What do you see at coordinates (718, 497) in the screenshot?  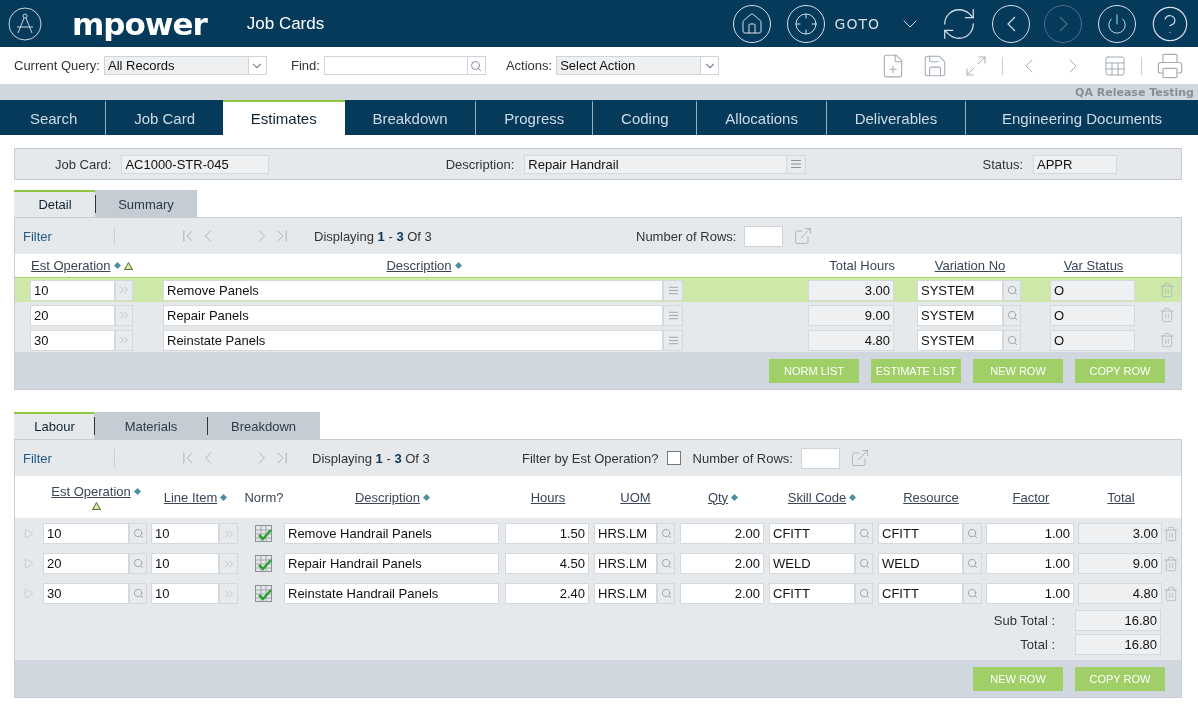 I see `column-header: Qty` at bounding box center [718, 497].